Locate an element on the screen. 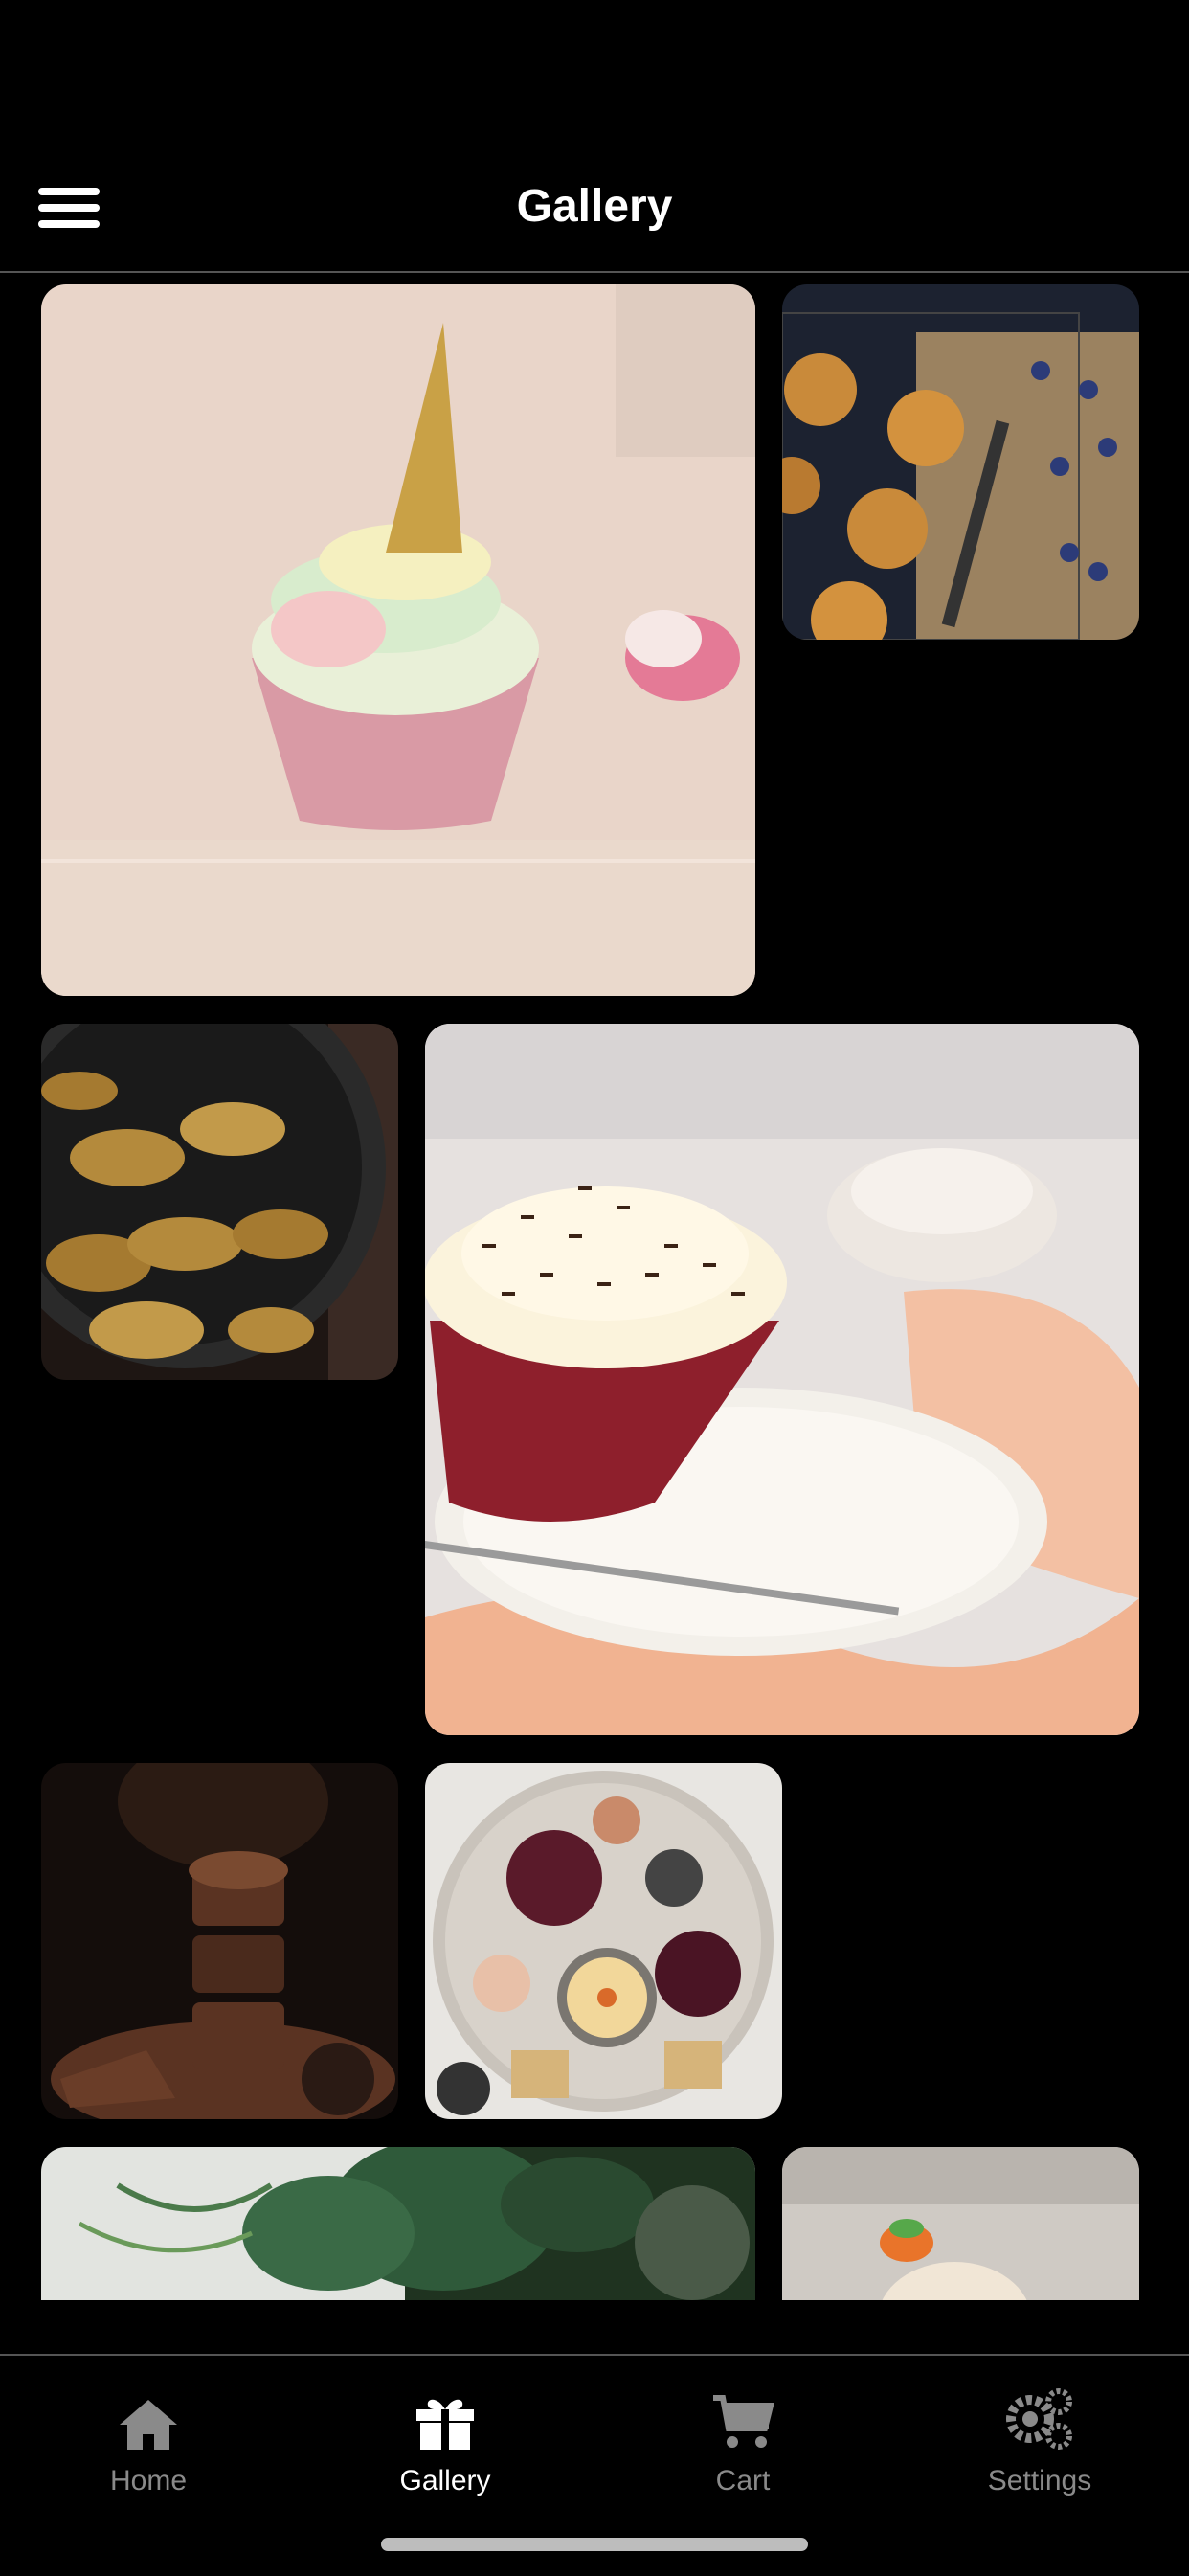  home-indicator is located at coordinates (594, 2544).